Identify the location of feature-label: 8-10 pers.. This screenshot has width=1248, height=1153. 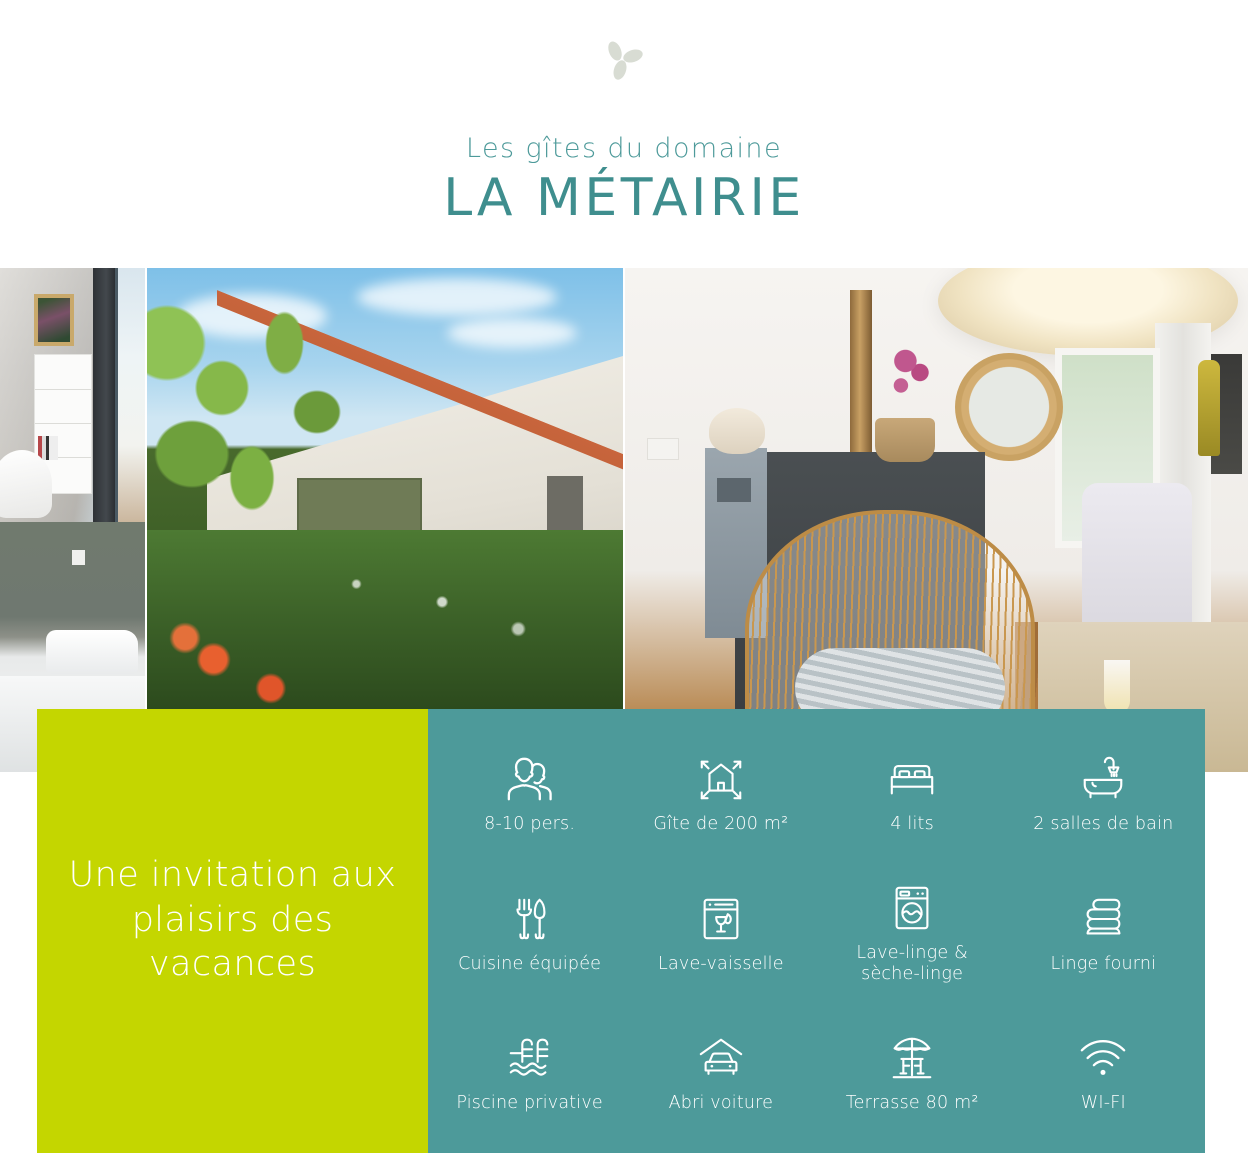
(530, 824).